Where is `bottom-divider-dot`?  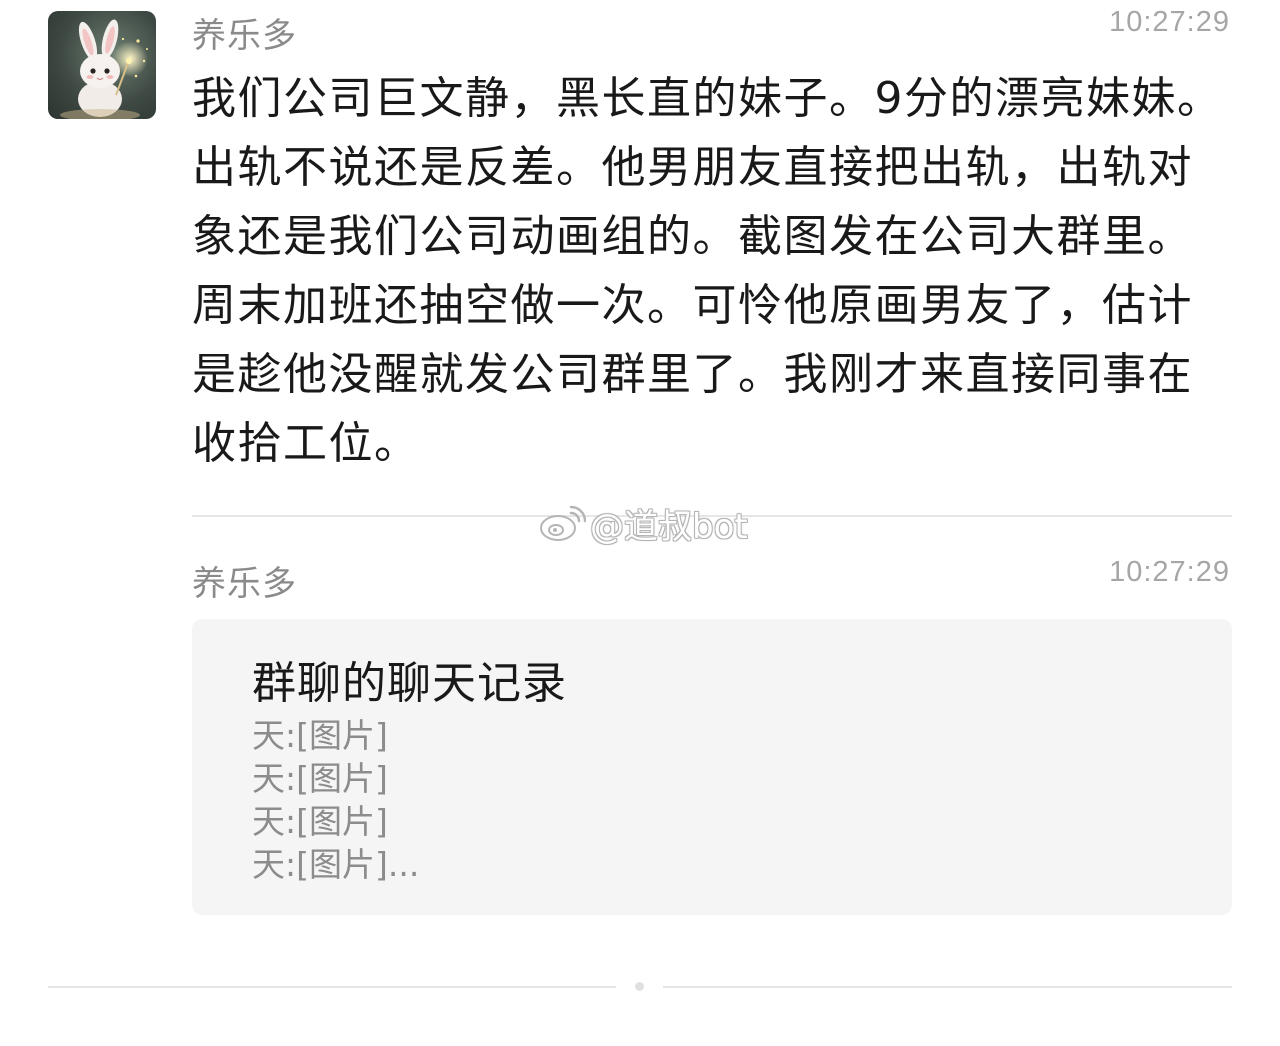 bottom-divider-dot is located at coordinates (639, 986).